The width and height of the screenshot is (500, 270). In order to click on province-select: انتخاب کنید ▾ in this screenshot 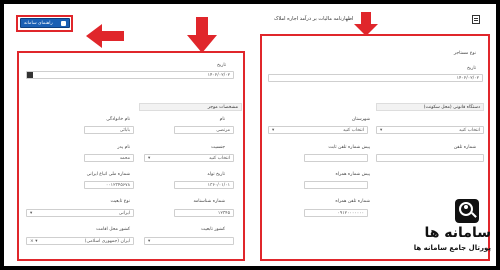, I will do `click(318, 130)`.